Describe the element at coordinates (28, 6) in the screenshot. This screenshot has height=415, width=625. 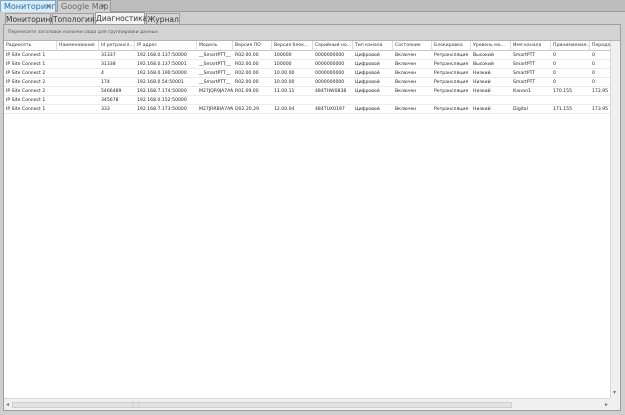
I see `doc-tab-monitoring: Мониторинг ✕` at that location.